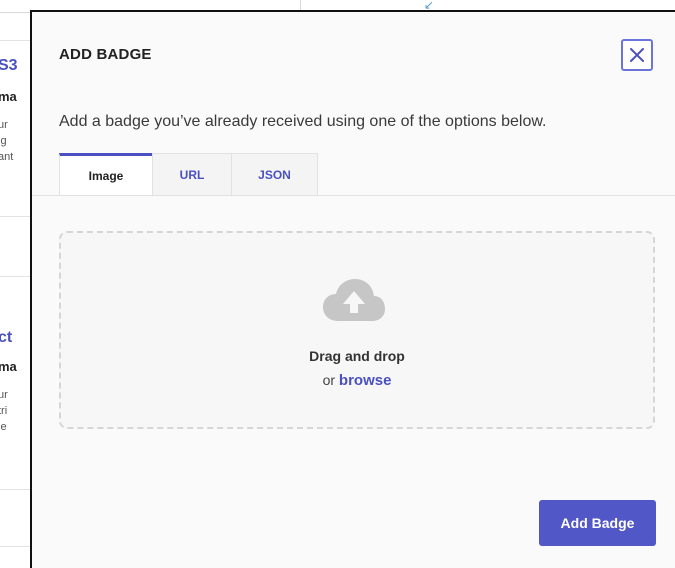 The image size is (675, 568). I want to click on badge-source-tabs: Image URL JSON, so click(188, 174).